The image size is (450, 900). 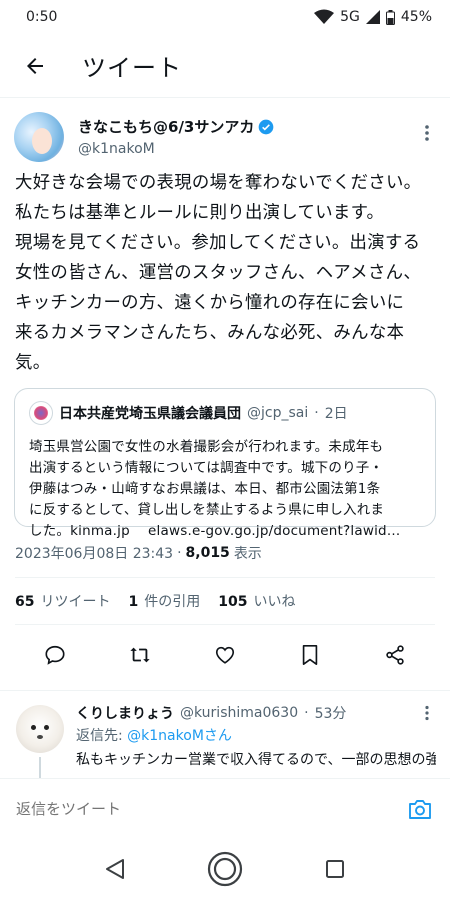 I want to click on reply-button, so click(x=55, y=655).